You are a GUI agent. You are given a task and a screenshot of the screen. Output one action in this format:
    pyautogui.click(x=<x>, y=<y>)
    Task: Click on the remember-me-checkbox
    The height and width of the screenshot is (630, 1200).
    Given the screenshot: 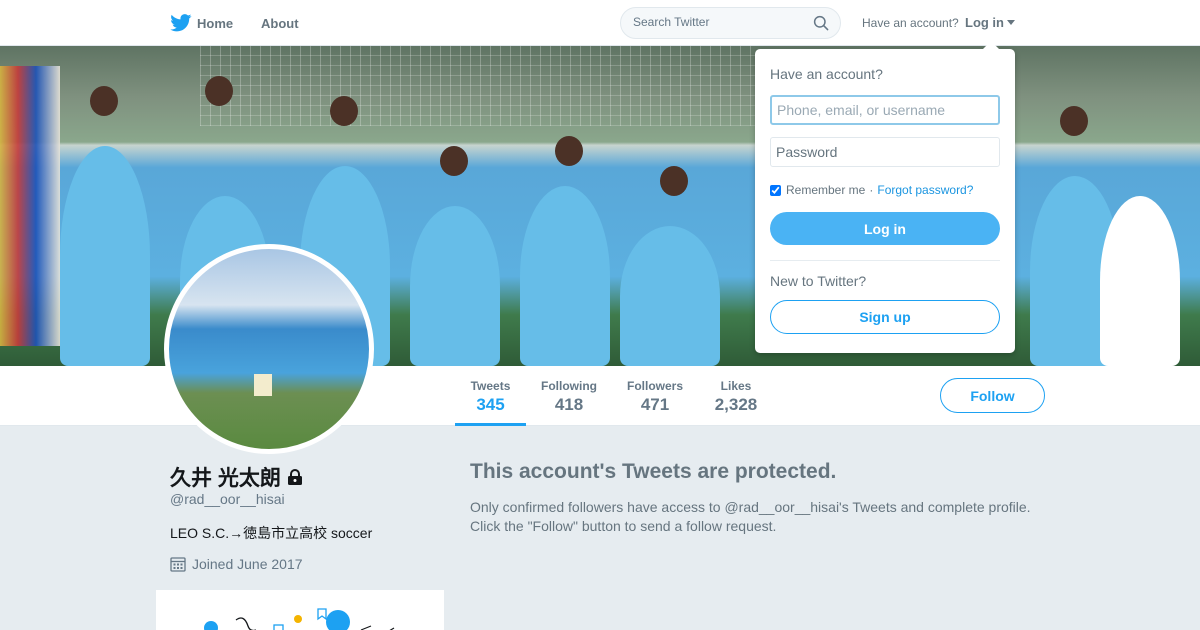 What is the action you would take?
    pyautogui.click(x=775, y=190)
    